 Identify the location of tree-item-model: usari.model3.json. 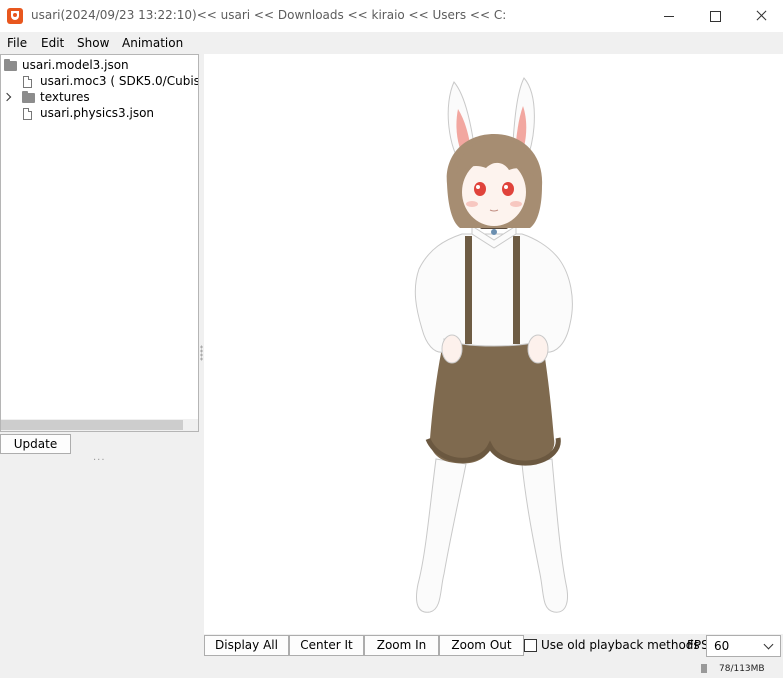
(99, 66).